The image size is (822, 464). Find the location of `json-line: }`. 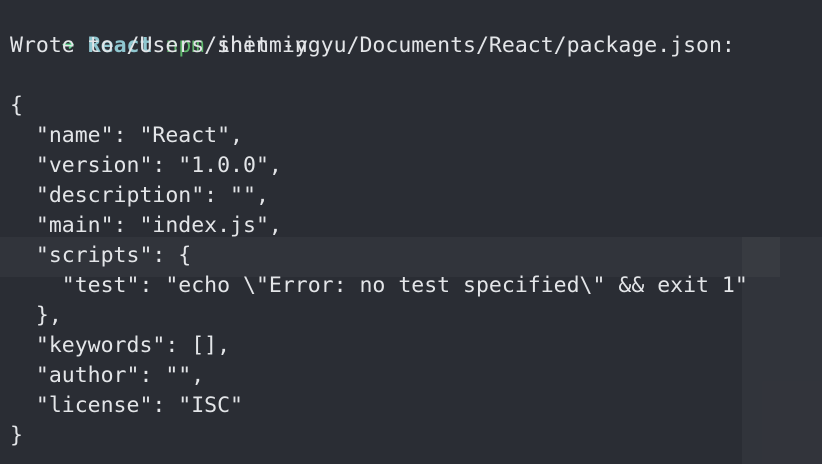

json-line: } is located at coordinates (16, 435).